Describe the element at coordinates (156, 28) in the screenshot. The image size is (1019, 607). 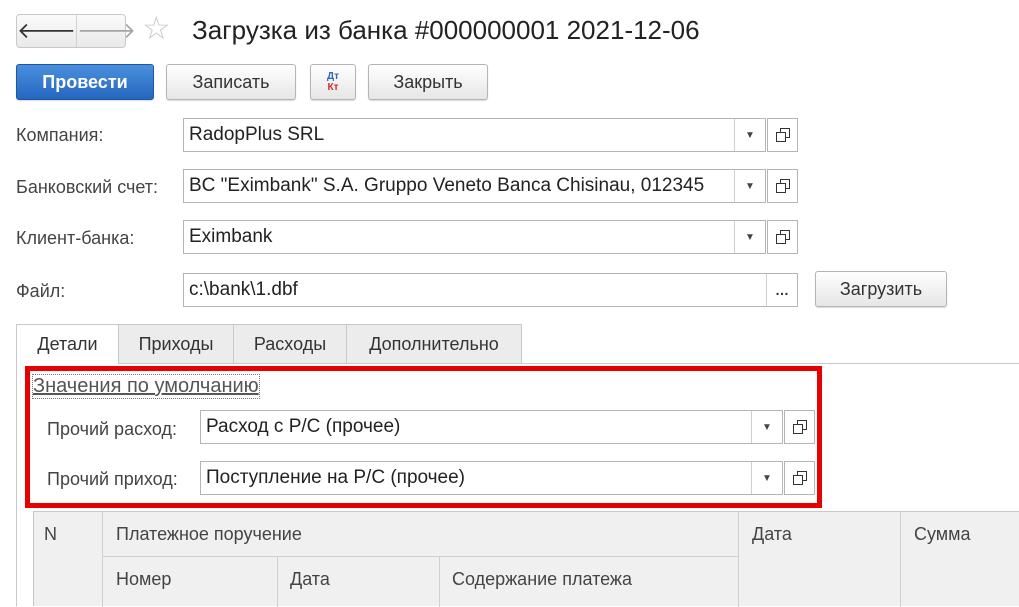
I see `star-icon: ☆` at that location.